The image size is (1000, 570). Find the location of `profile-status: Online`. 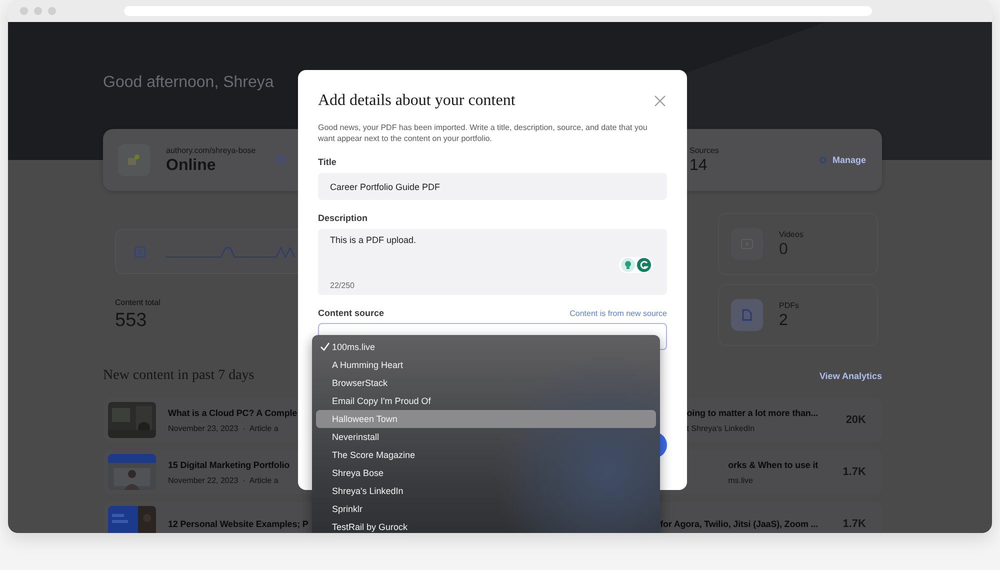

profile-status: Online is located at coordinates (191, 165).